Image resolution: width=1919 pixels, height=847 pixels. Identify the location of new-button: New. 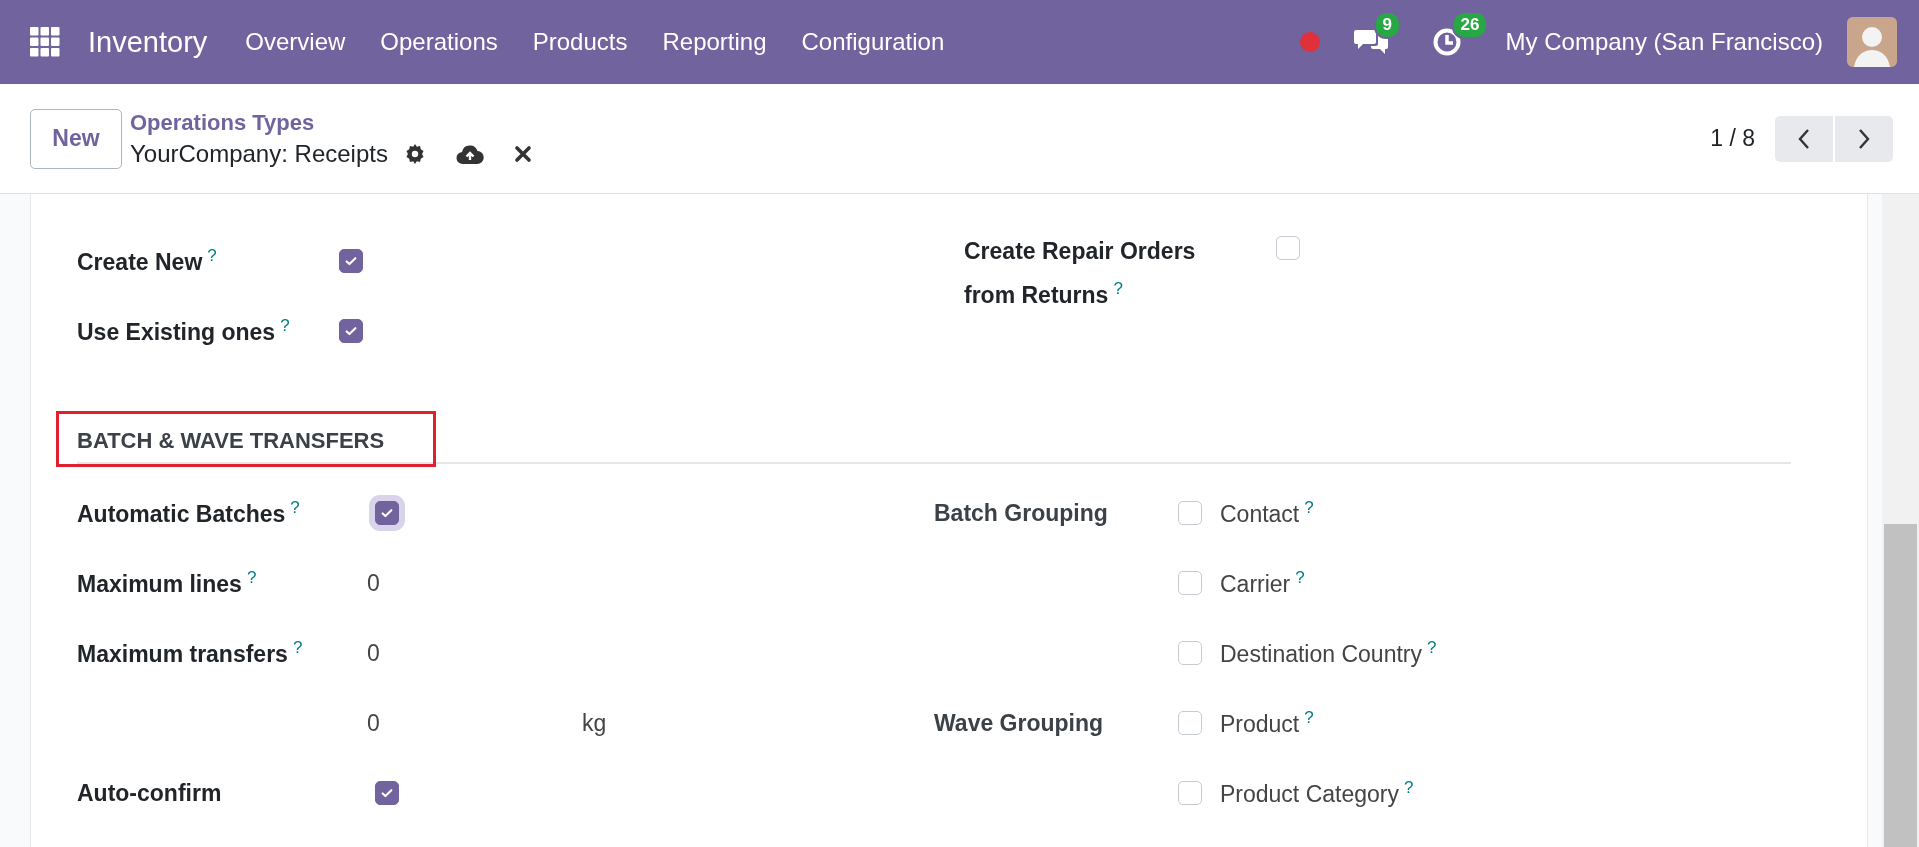
(76, 138).